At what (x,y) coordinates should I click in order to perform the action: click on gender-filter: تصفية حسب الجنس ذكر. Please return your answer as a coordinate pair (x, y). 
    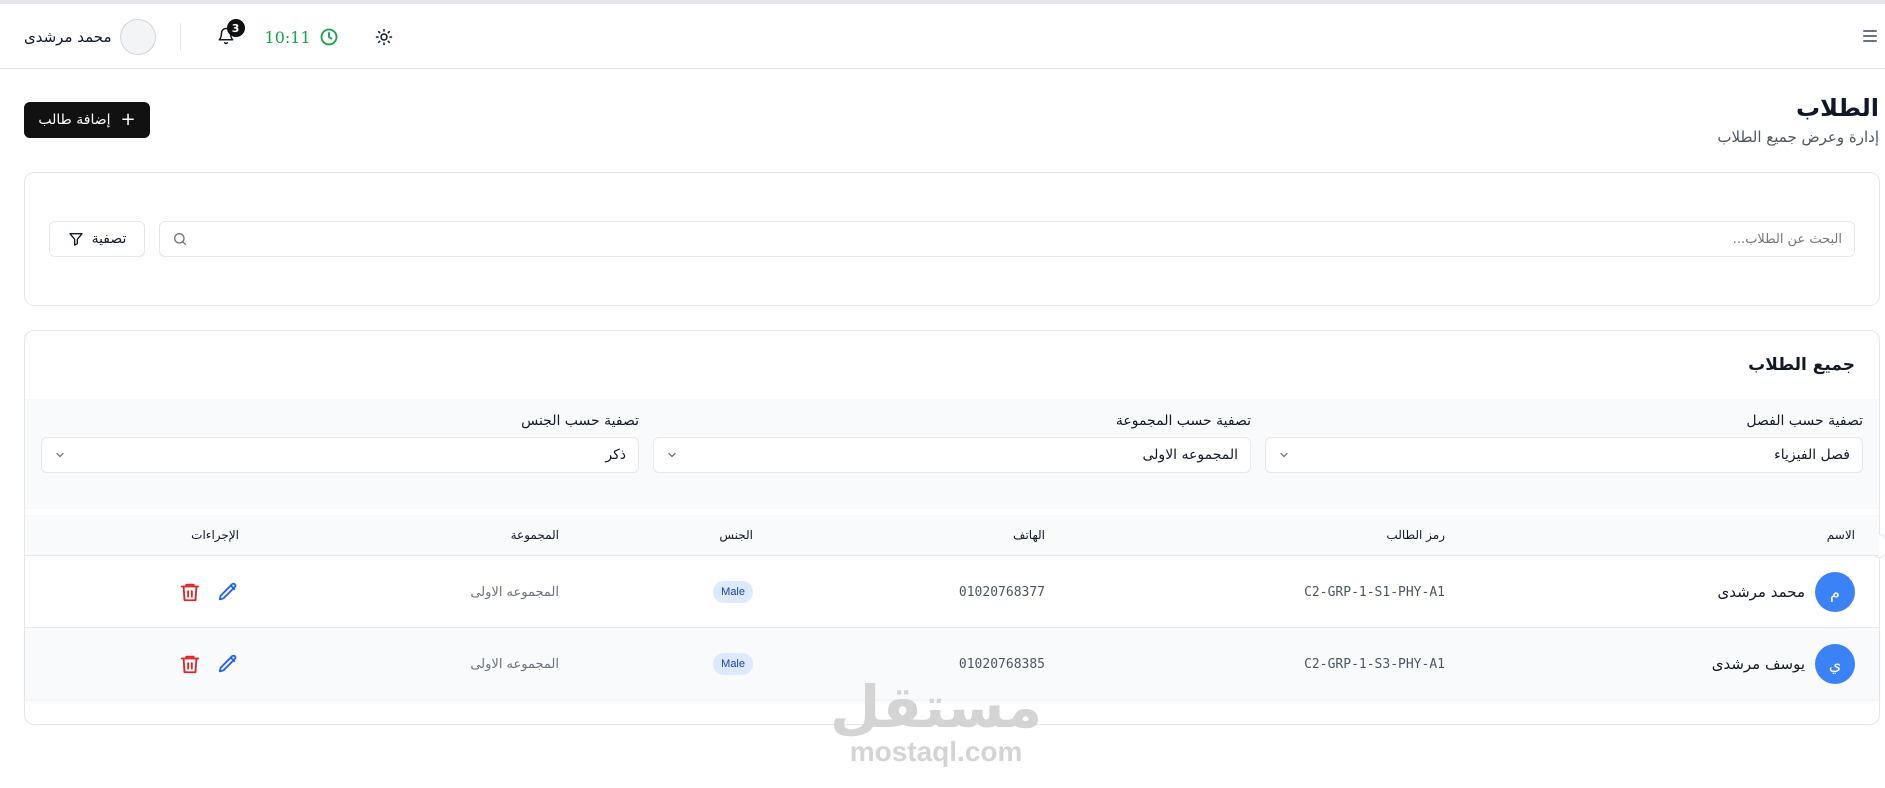
    Looking at the image, I should click on (340, 443).